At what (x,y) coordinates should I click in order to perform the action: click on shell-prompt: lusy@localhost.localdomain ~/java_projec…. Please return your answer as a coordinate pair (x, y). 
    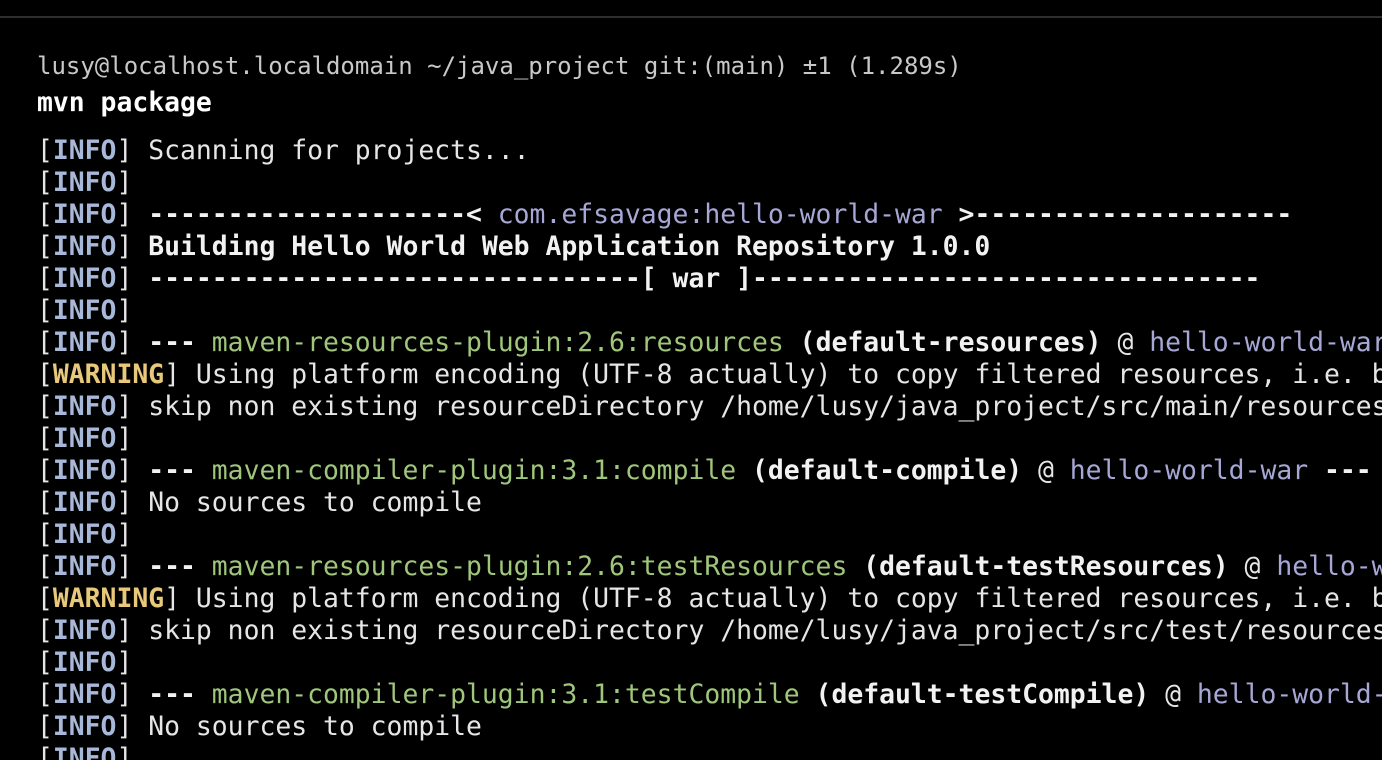
    Looking at the image, I should click on (499, 66).